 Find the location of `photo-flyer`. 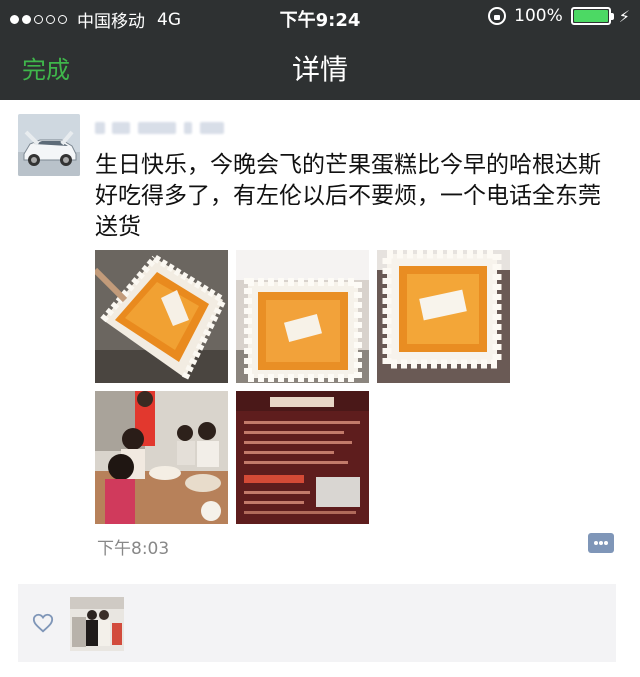

photo-flyer is located at coordinates (302, 457).